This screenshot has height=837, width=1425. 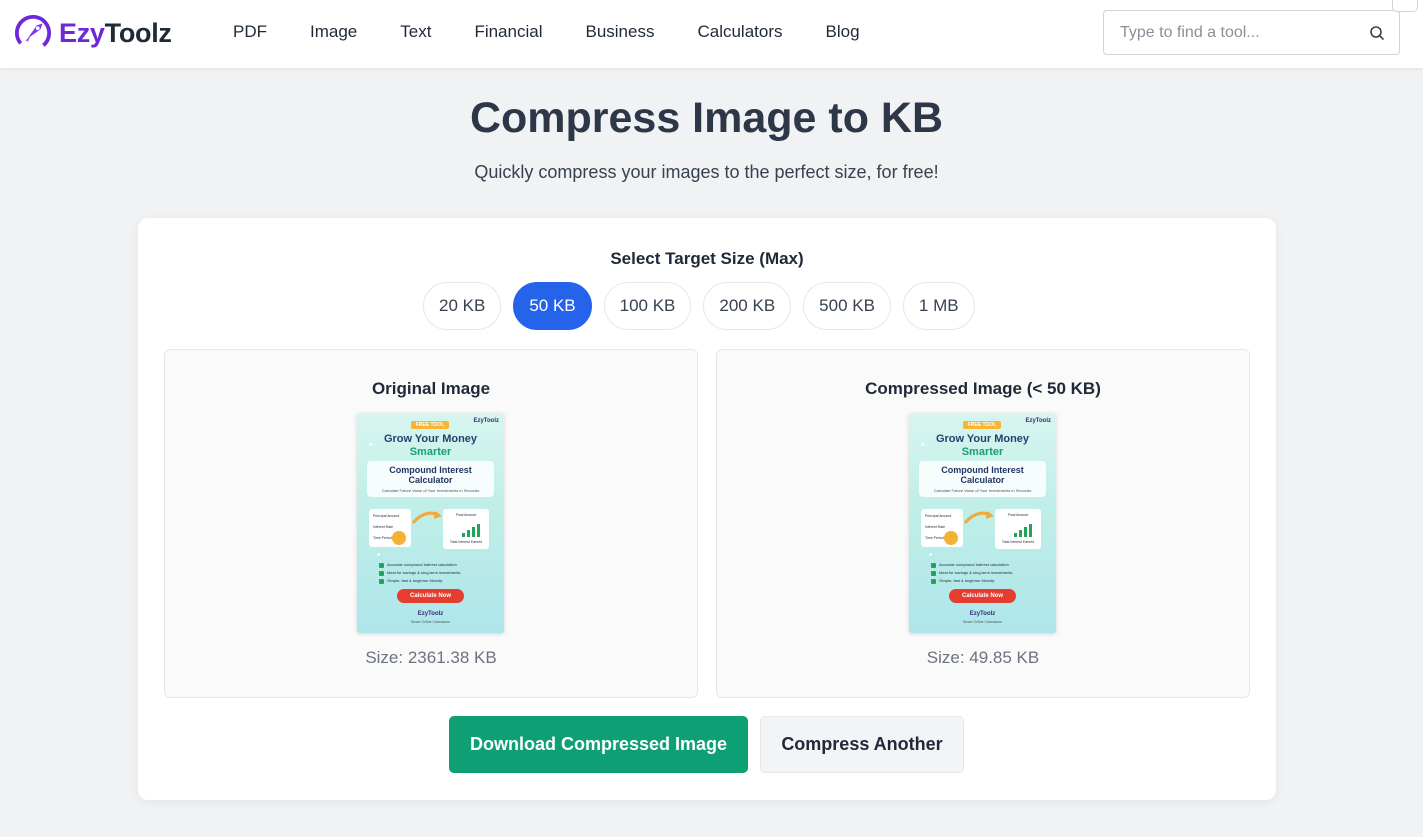 I want to click on page-title: Compress Image to KB, so click(x=706, y=118).